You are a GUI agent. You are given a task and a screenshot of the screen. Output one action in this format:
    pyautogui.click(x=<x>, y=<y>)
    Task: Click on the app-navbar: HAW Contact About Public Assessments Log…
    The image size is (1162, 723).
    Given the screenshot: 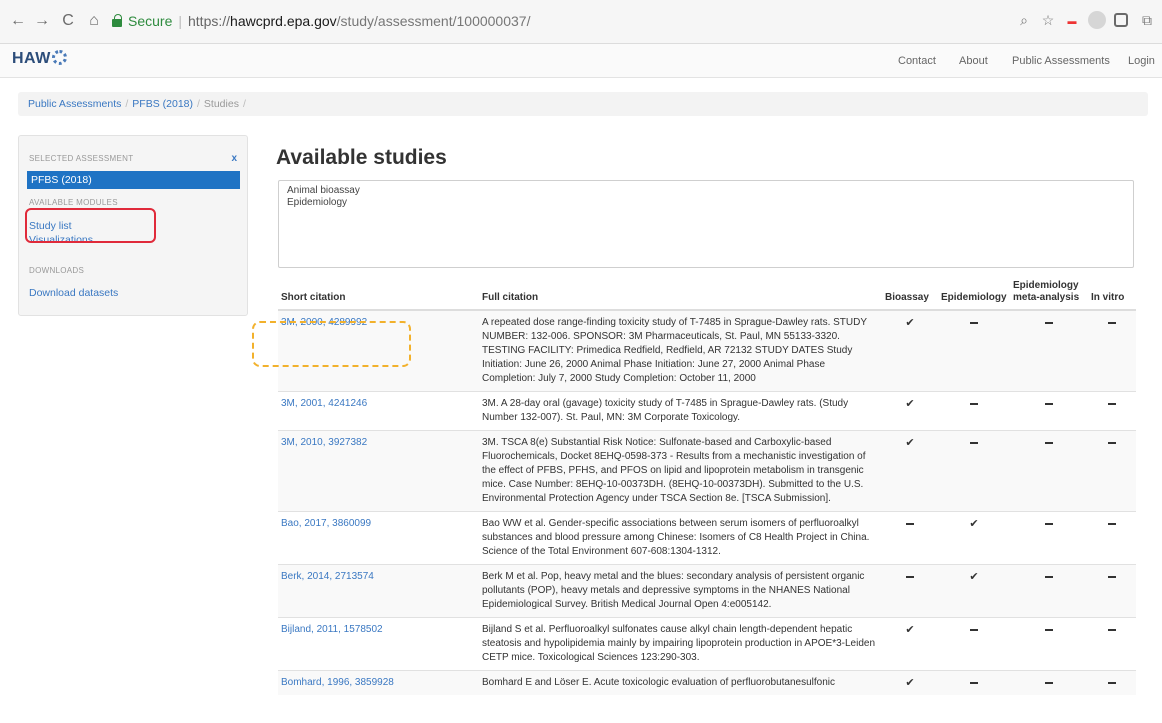 What is the action you would take?
    pyautogui.click(x=581, y=61)
    